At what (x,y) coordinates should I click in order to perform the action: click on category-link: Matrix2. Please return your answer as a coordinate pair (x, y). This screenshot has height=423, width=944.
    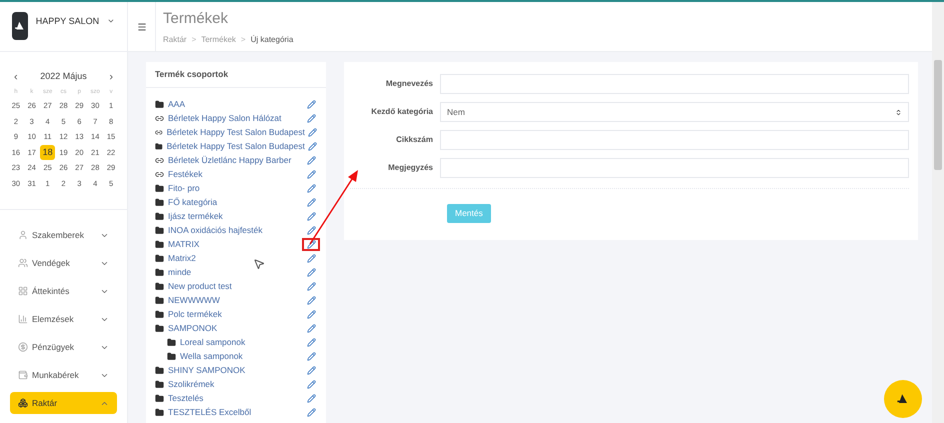
    Looking at the image, I should click on (182, 258).